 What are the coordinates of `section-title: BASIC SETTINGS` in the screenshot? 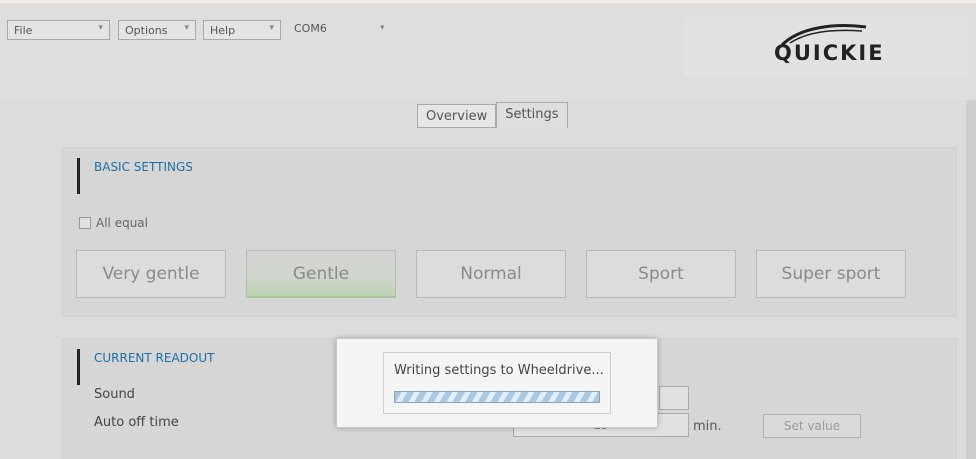 It's located at (143, 167).